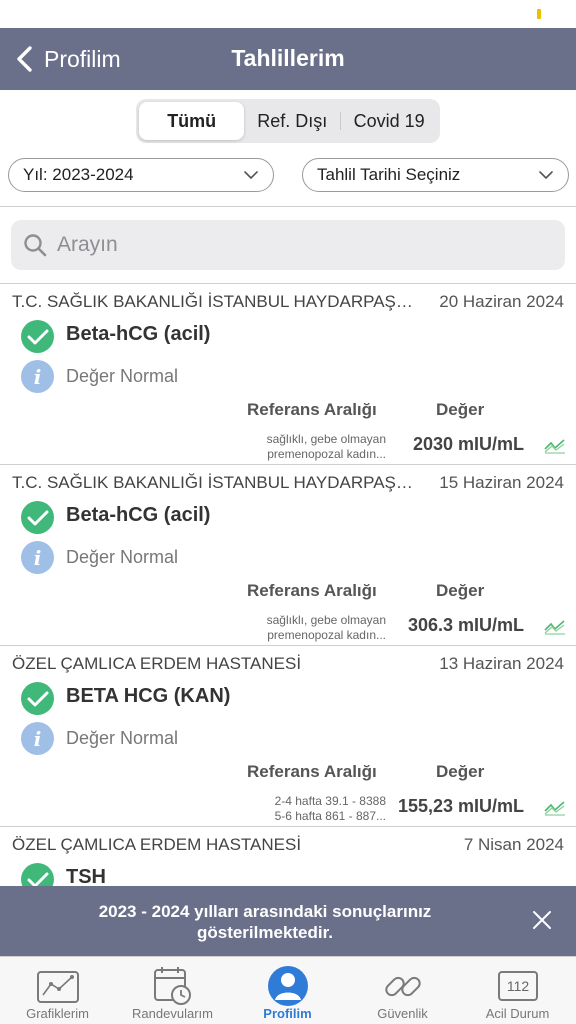  I want to click on tab-label: Acil Durum, so click(517, 1013).